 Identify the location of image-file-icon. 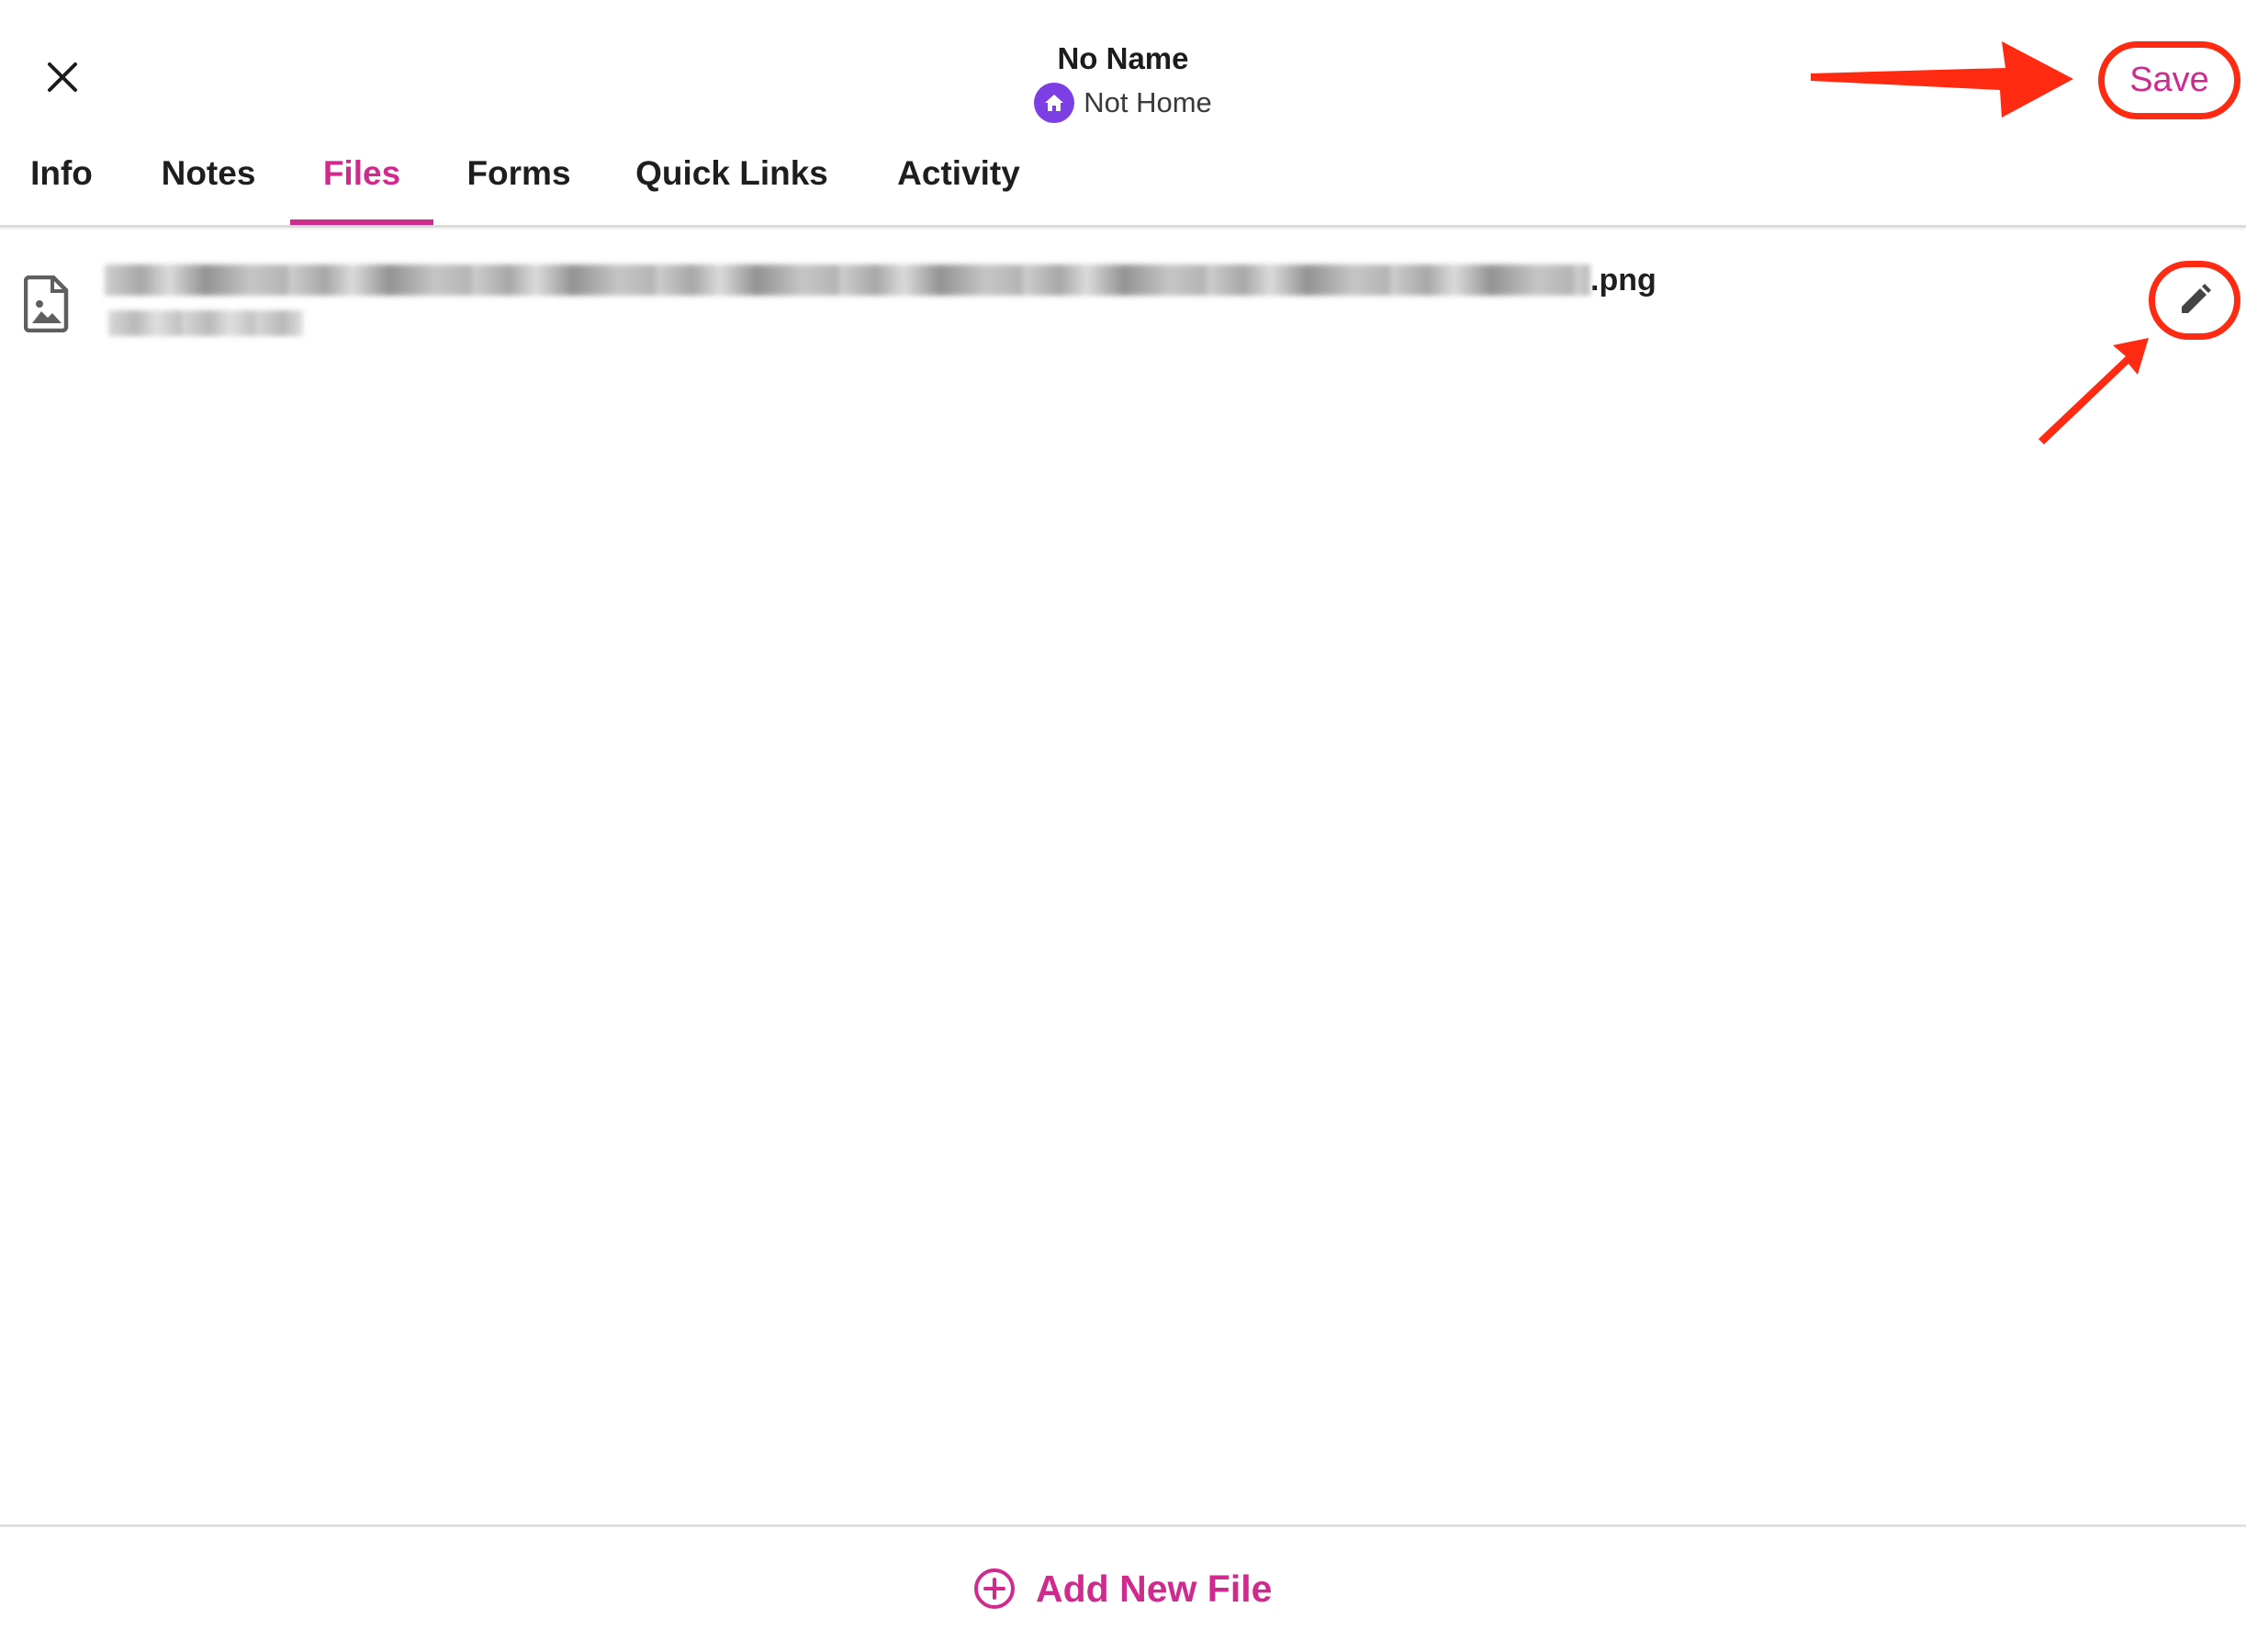
(46, 303).